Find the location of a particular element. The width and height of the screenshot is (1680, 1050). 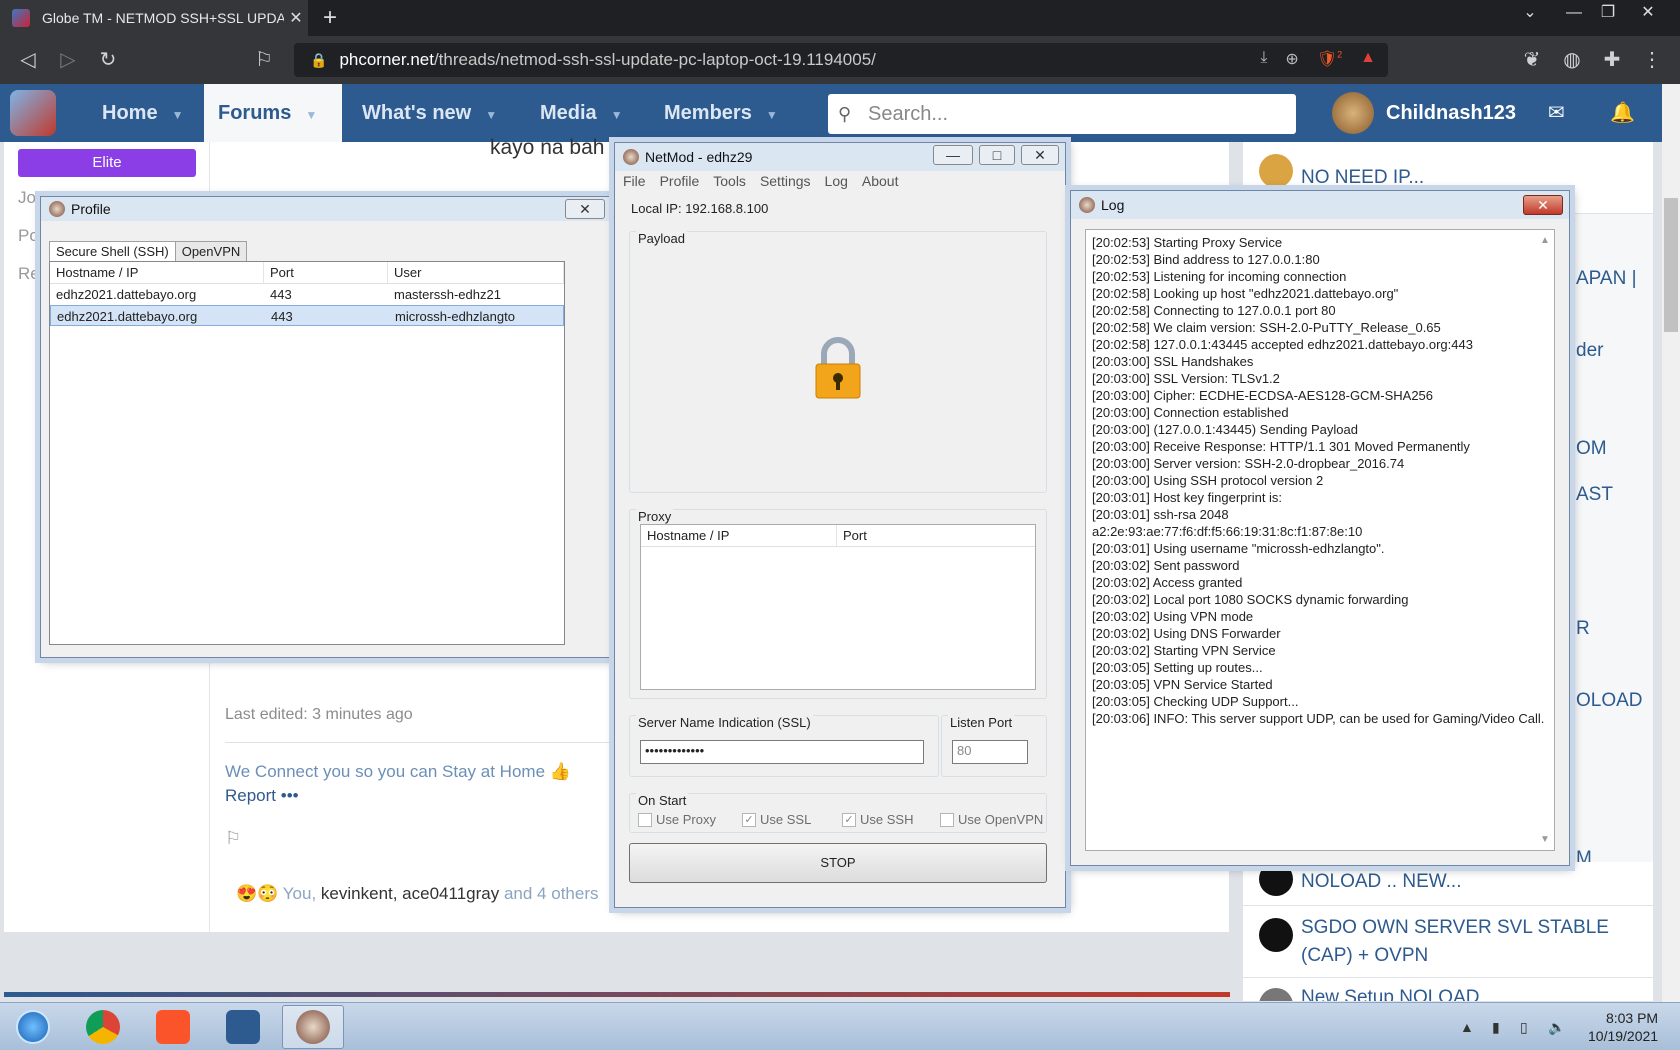

nav-members: Members ▼ is located at coordinates (721, 113).